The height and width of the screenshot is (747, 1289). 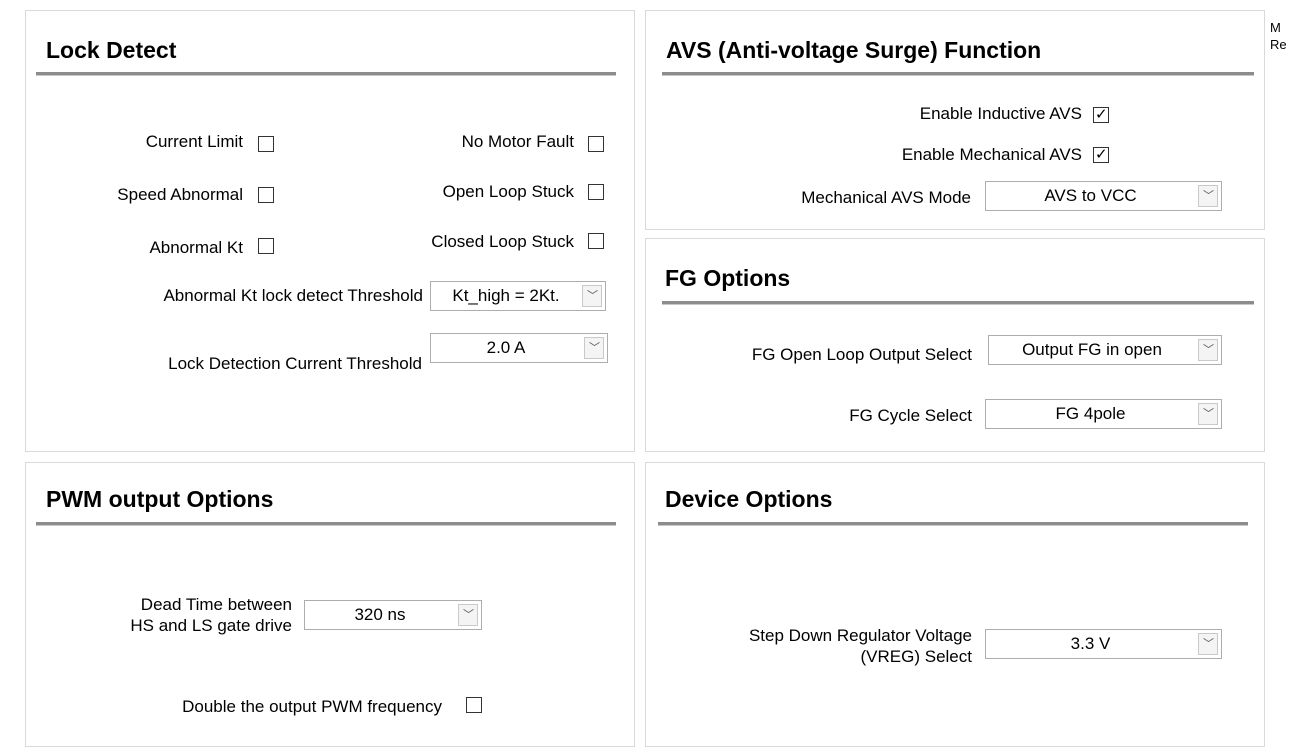 What do you see at coordinates (1278, 44) in the screenshot?
I see `clipped-label-line2: Re` at bounding box center [1278, 44].